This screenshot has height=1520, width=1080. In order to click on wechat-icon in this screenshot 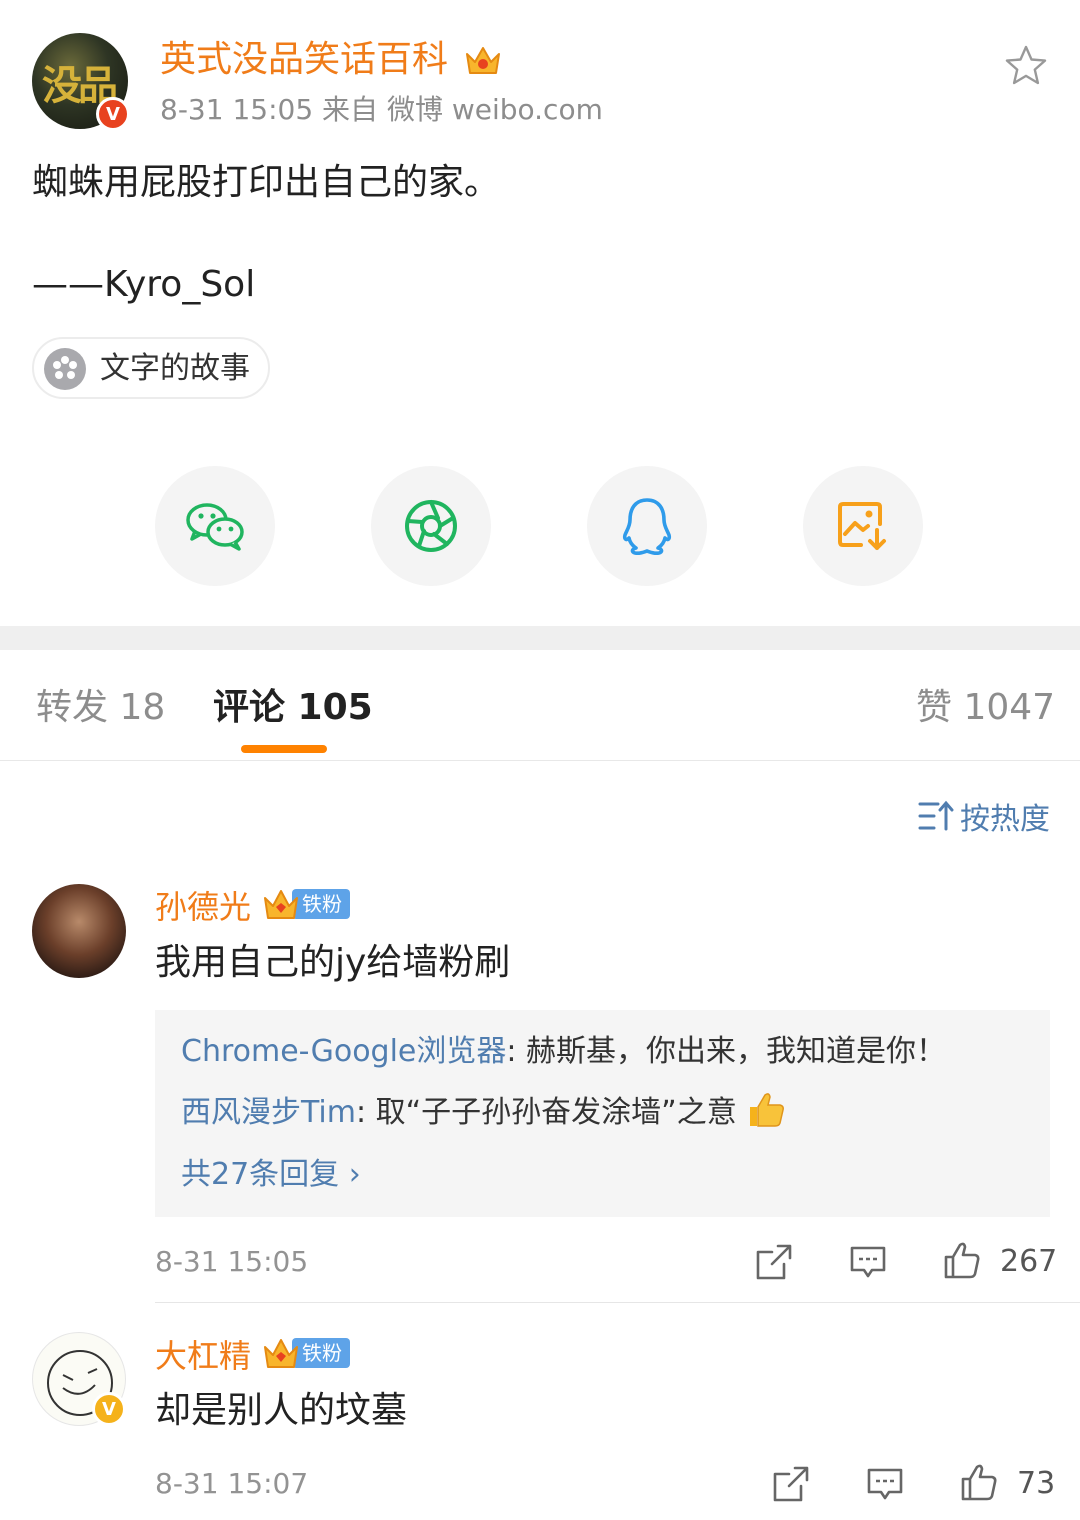, I will do `click(215, 527)`.